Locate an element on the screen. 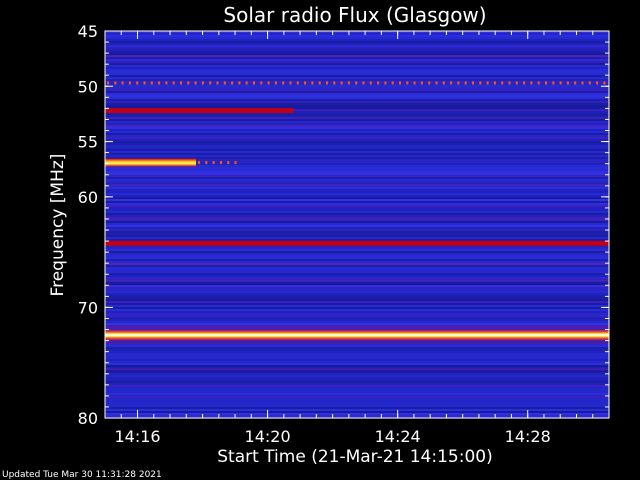 The width and height of the screenshot is (640, 480). x-tick-label: 14:16 is located at coordinates (137, 436).